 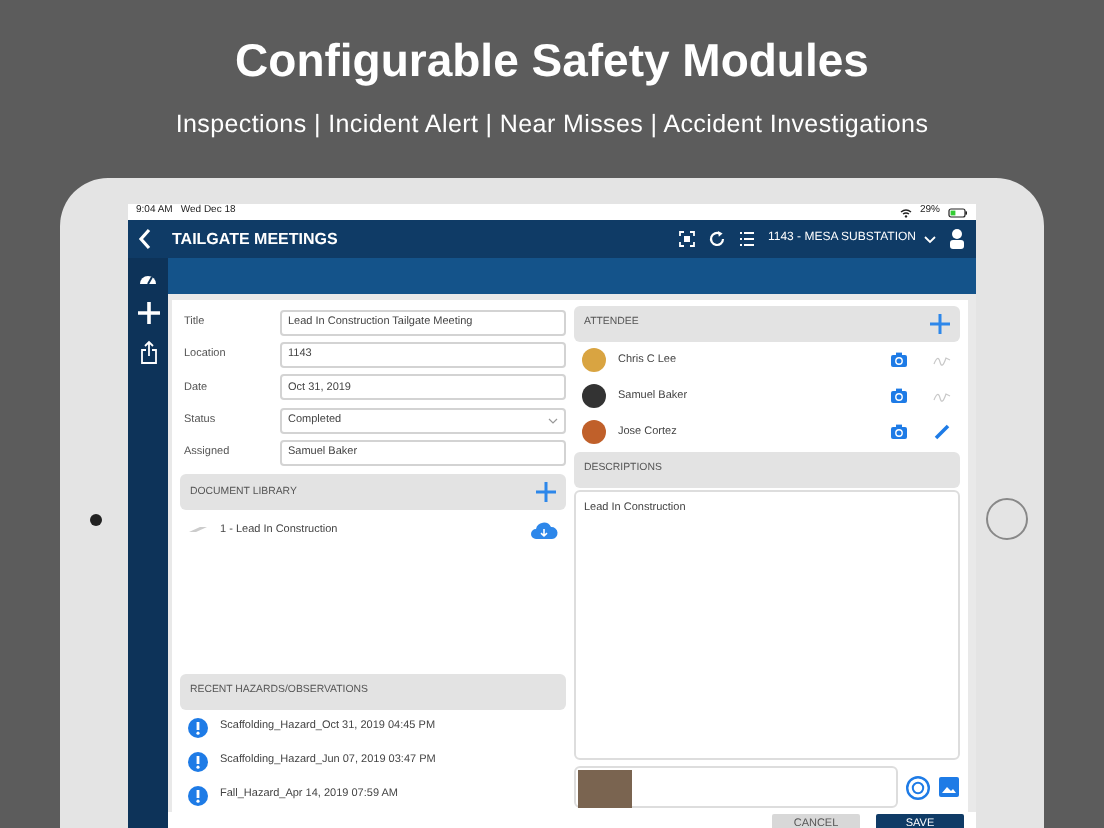 What do you see at coordinates (905, 212) in the screenshot?
I see `wifi-icon` at bounding box center [905, 212].